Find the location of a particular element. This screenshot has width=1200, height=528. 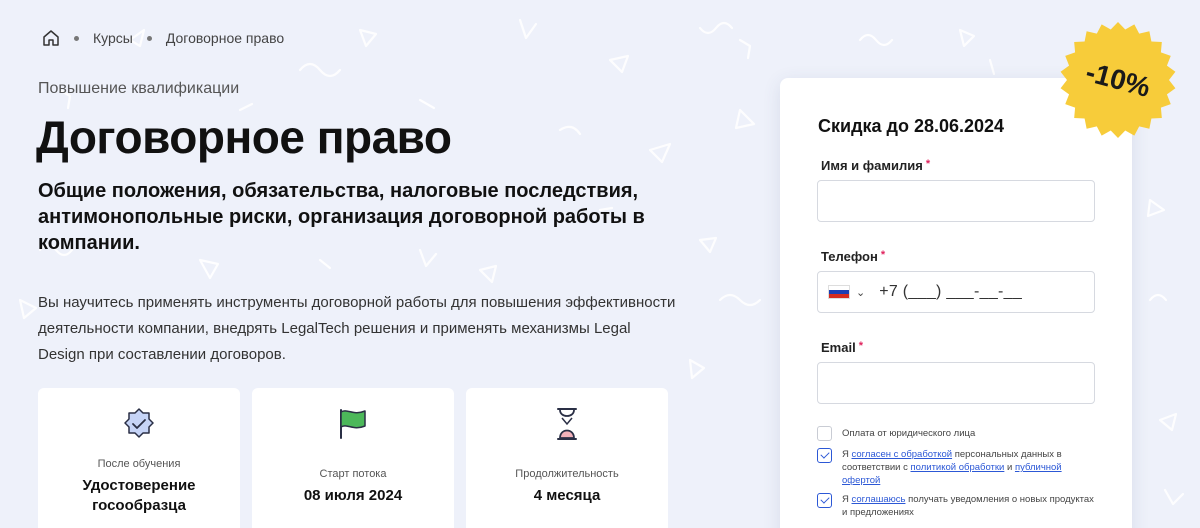

breadcrumb-link-courses: Курсы is located at coordinates (113, 38).